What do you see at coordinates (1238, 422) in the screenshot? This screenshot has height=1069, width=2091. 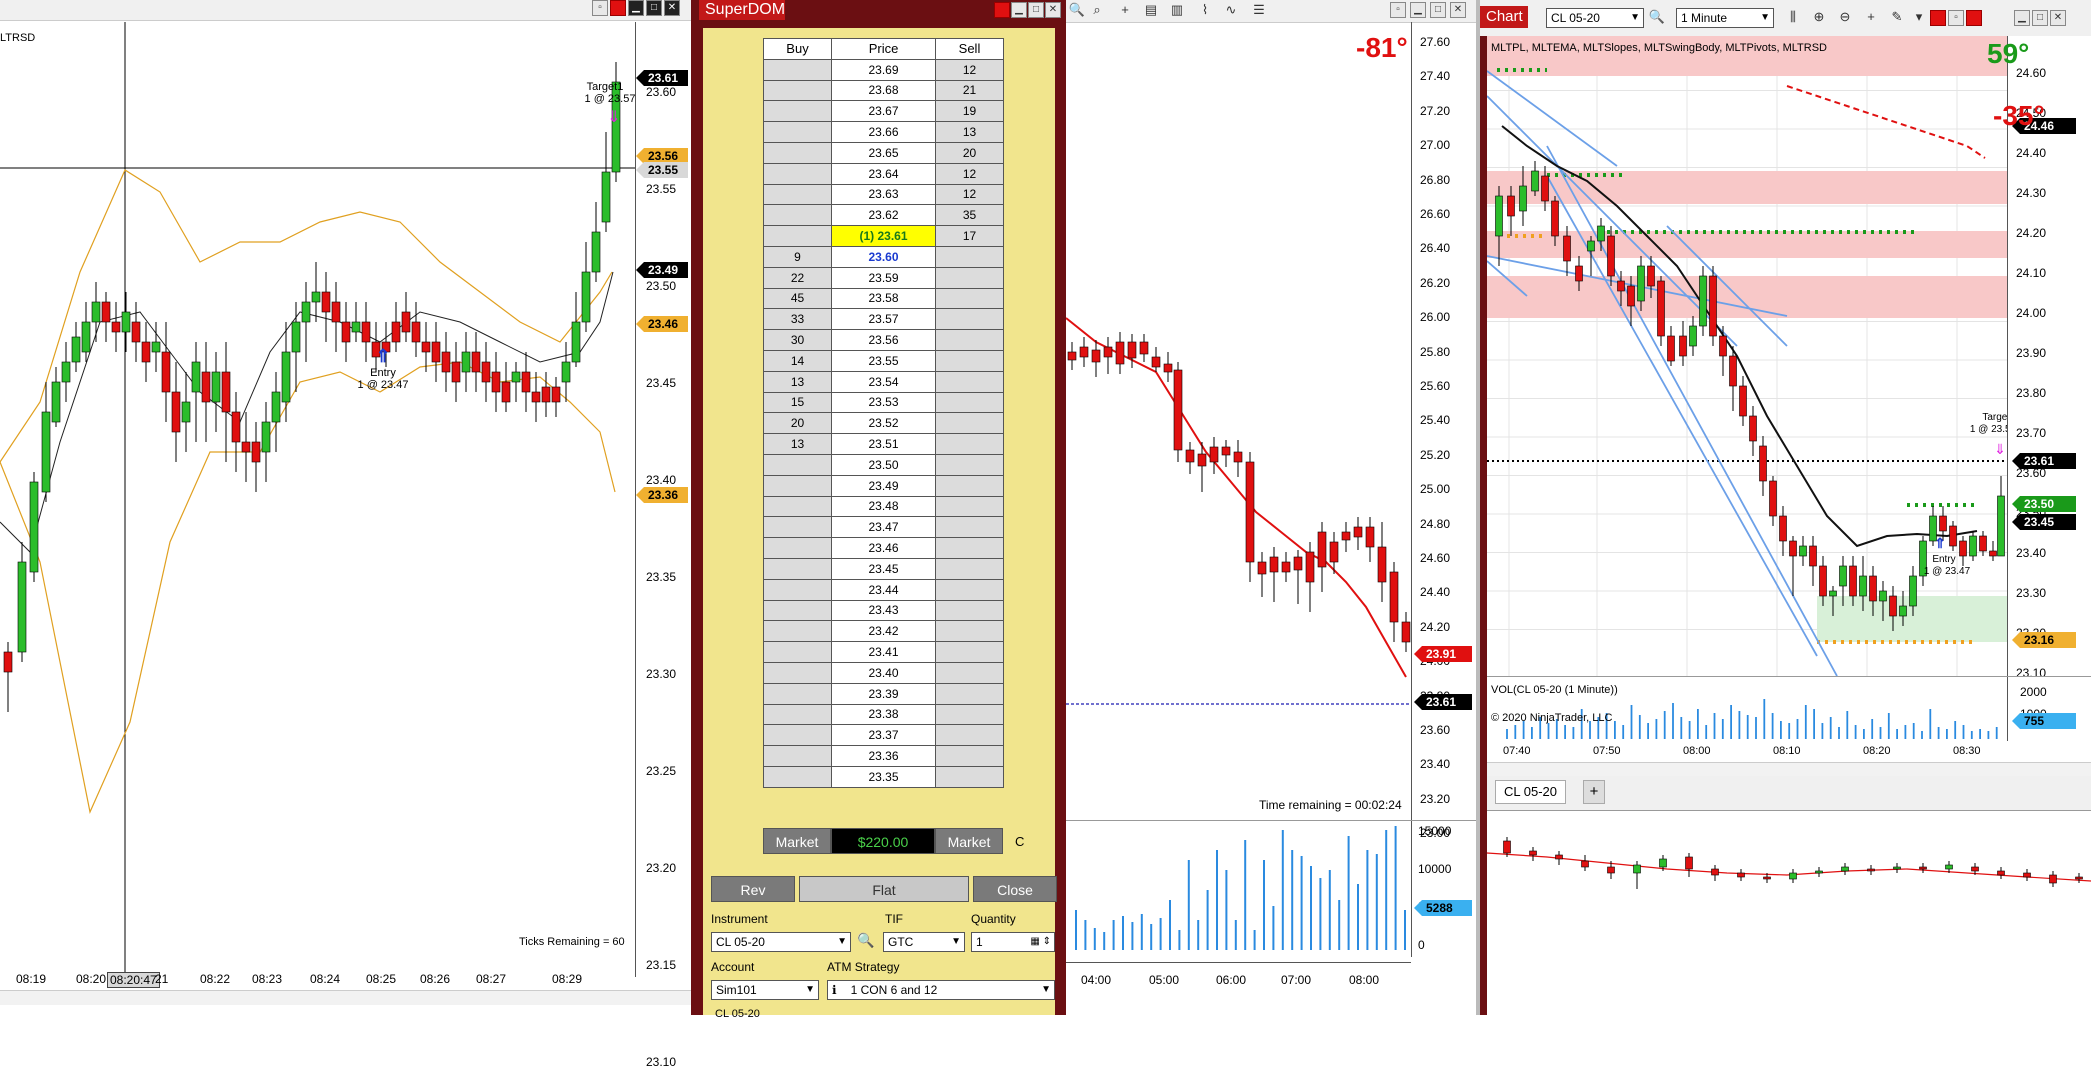 I see `middle-price-chart: ⇓⇑` at bounding box center [1238, 422].